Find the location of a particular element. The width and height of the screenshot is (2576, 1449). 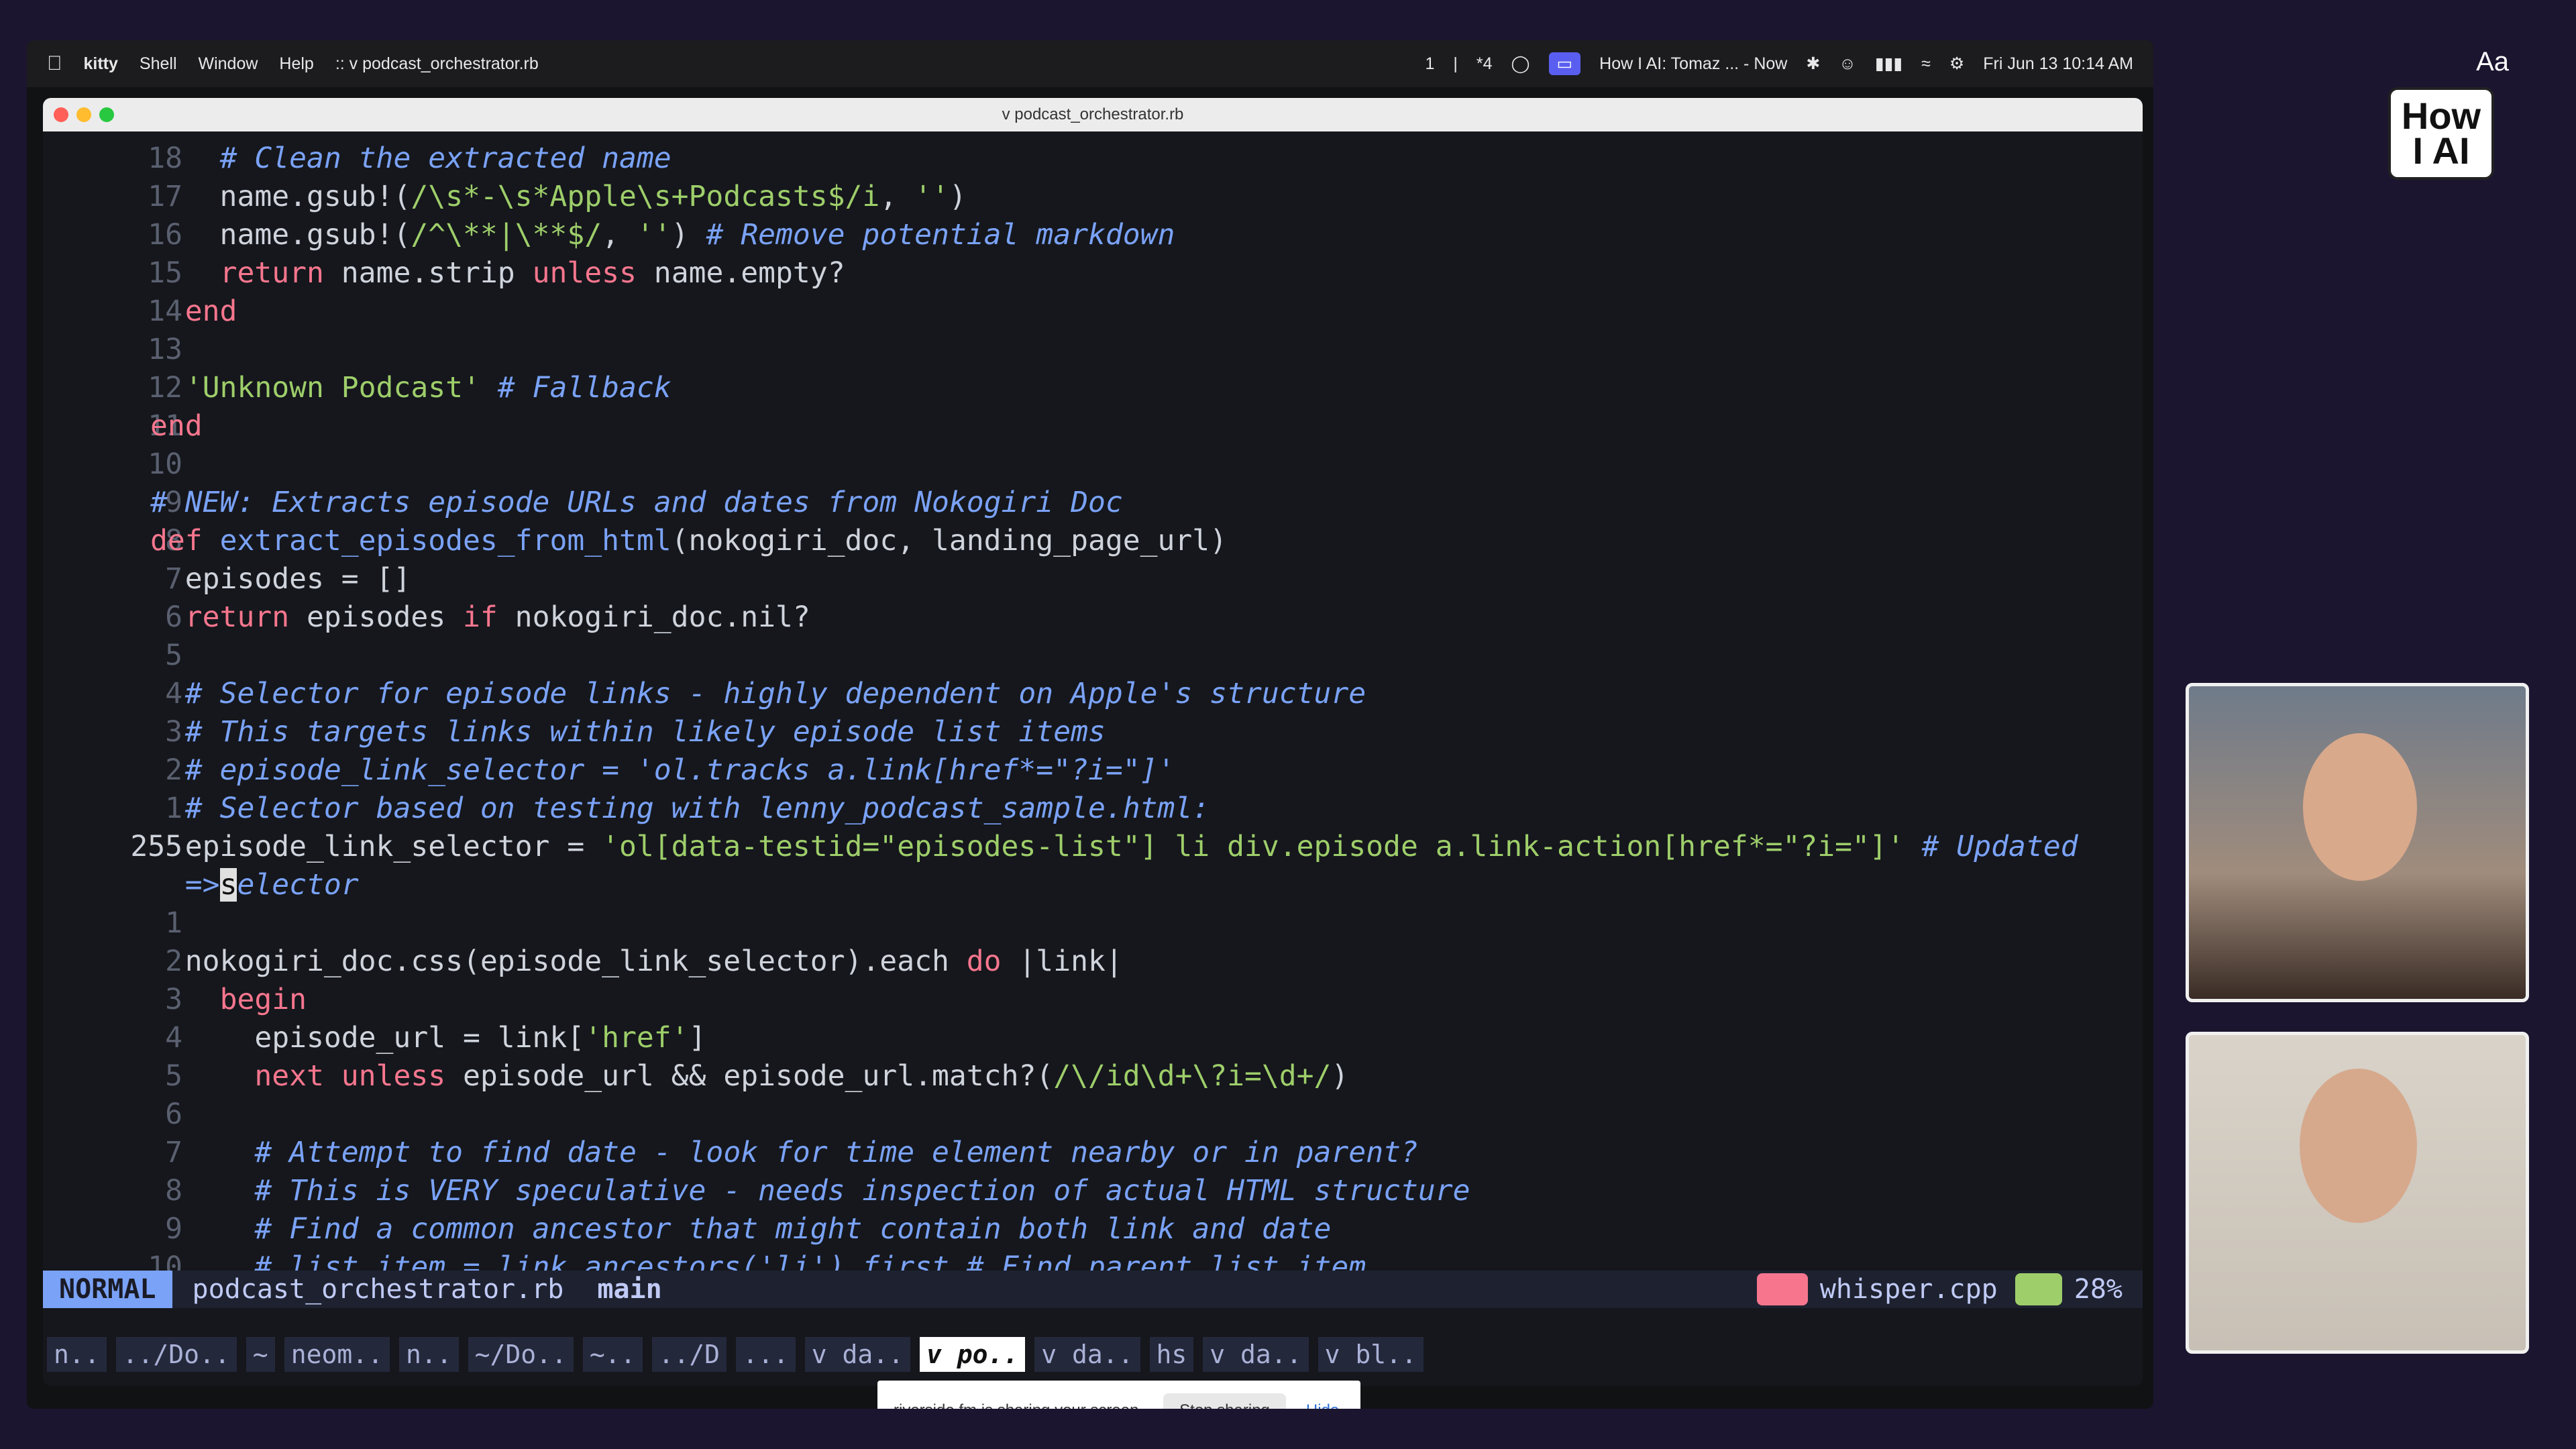

clock: Fri Jun 13 10:14 AM is located at coordinates (2058, 64).